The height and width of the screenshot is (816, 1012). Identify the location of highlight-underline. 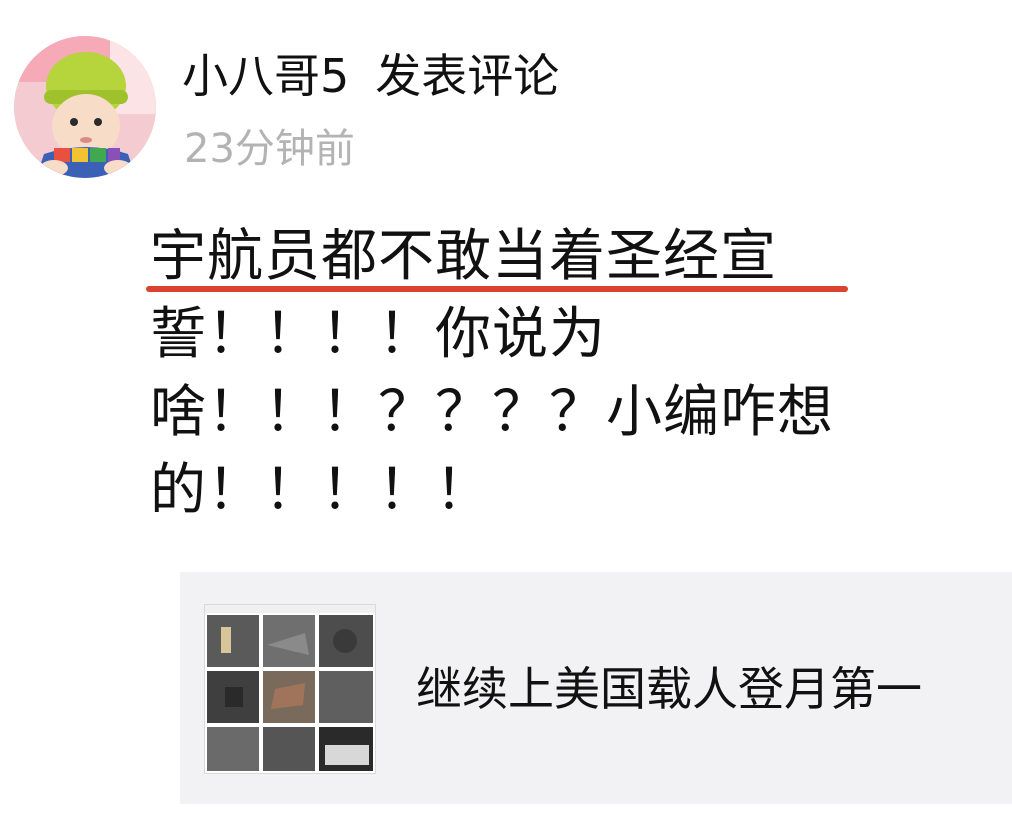
(497, 289).